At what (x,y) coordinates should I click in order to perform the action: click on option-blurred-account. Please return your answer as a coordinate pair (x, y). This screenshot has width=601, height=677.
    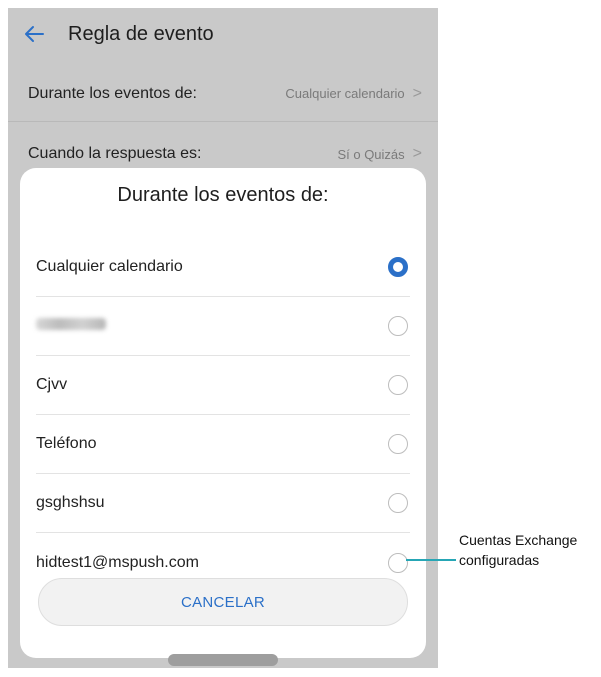
    Looking at the image, I should click on (223, 326).